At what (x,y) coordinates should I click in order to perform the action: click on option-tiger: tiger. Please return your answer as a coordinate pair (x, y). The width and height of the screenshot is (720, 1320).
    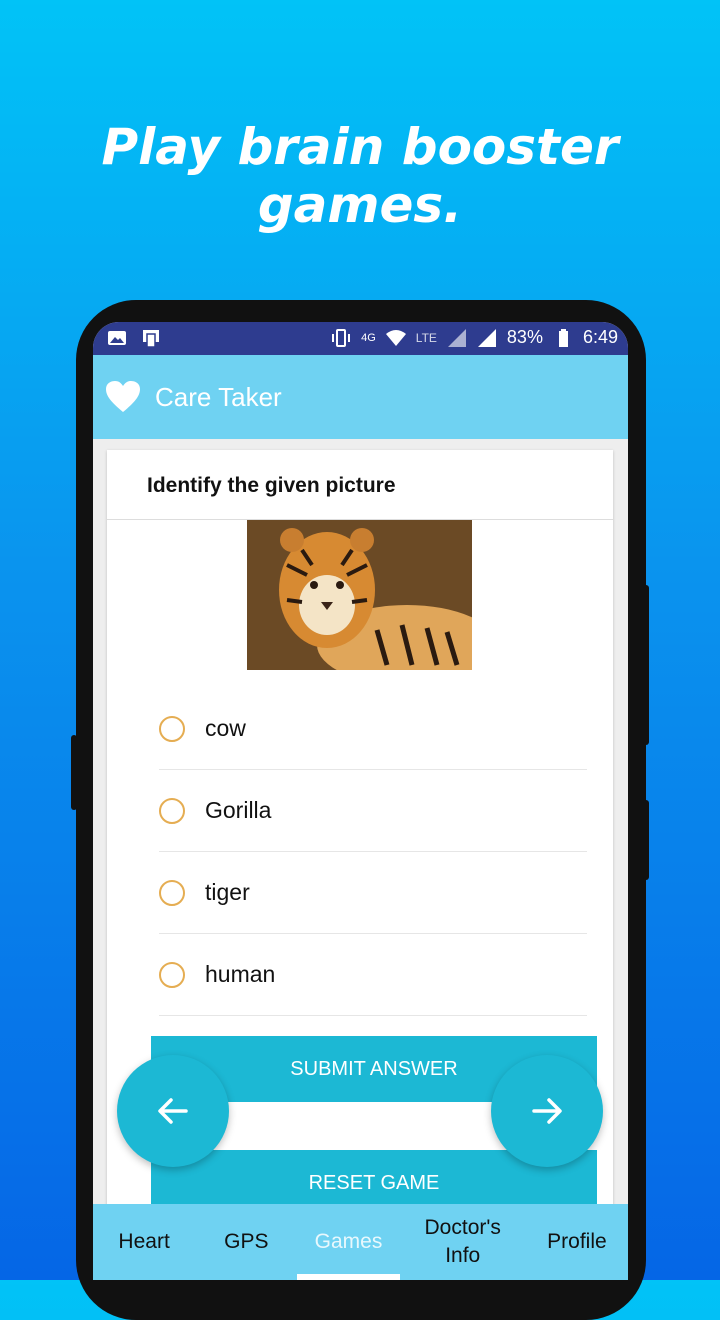
    Looking at the image, I should click on (373, 893).